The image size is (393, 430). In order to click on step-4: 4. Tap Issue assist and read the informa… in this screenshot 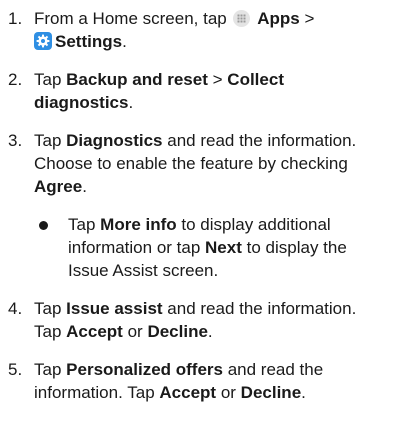, I will do `click(196, 320)`.